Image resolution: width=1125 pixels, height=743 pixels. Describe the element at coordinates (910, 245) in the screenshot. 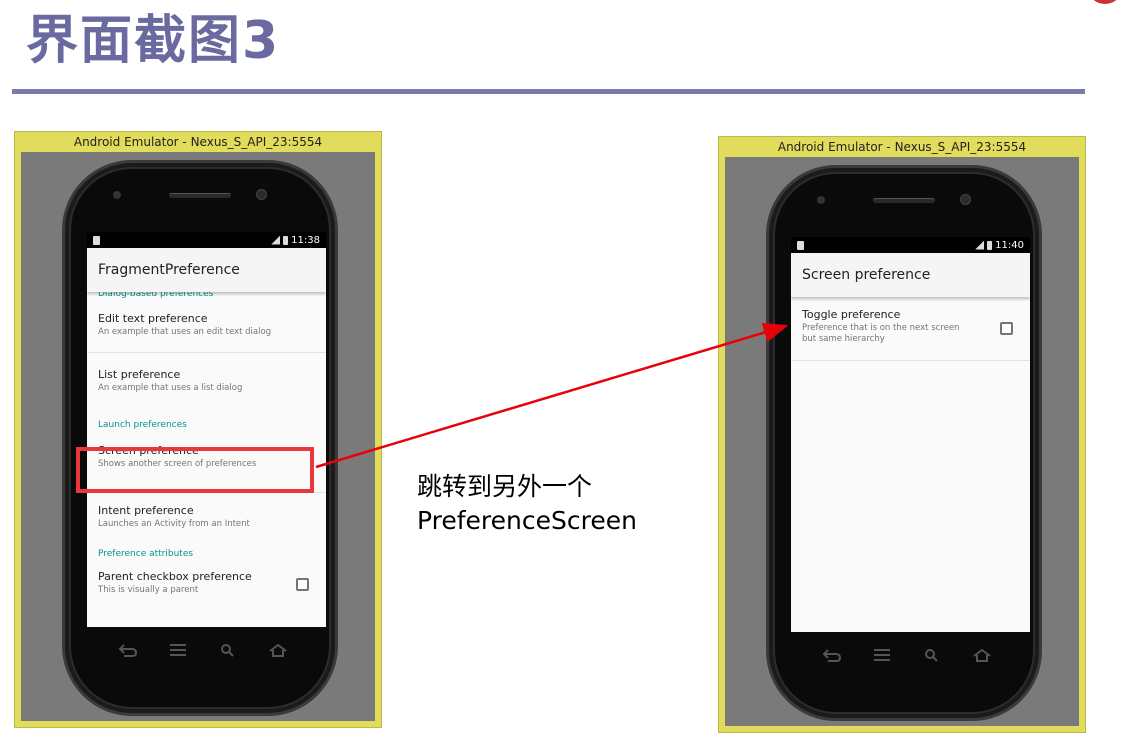

I see `status-bar: 11:40` at that location.